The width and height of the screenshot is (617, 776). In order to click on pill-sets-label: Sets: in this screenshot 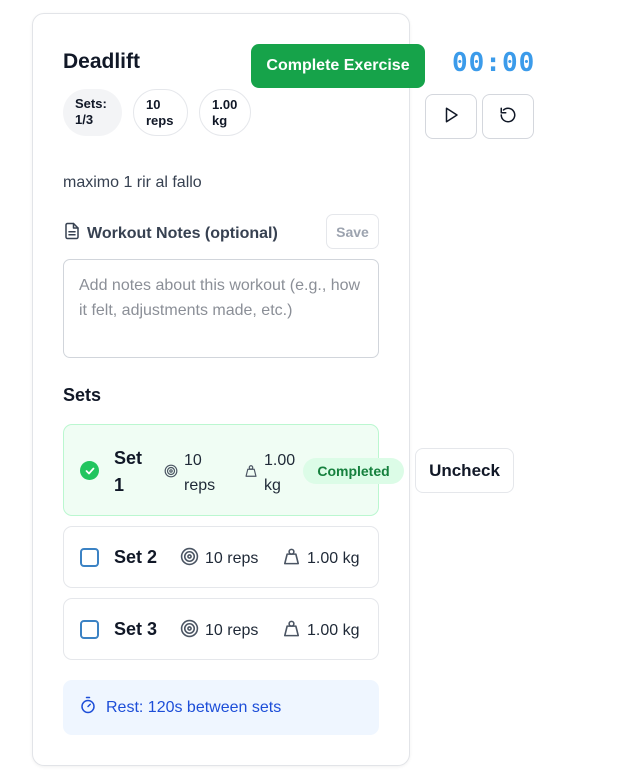, I will do `click(91, 103)`.